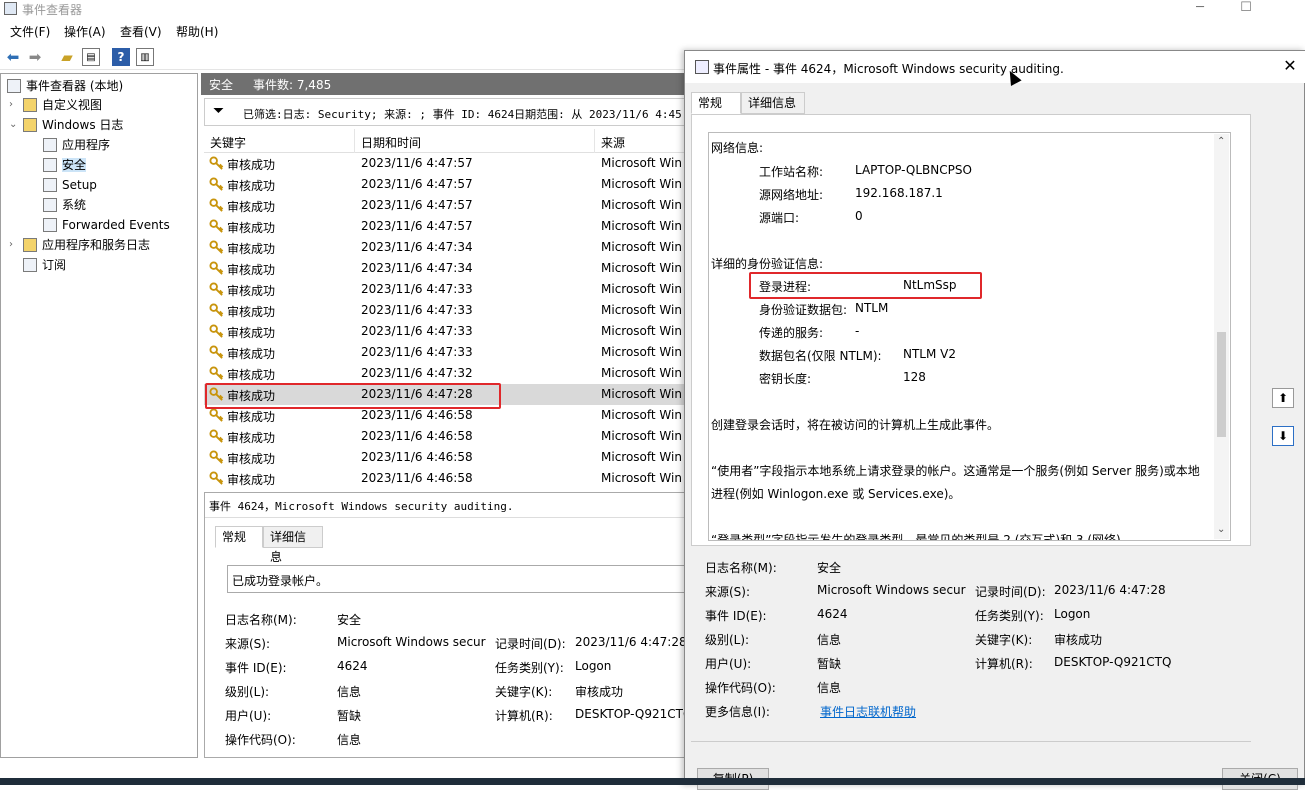  I want to click on menu-bar: 文件(F) 操作(A) 查看(V) 帮助(H), so click(652, 31).